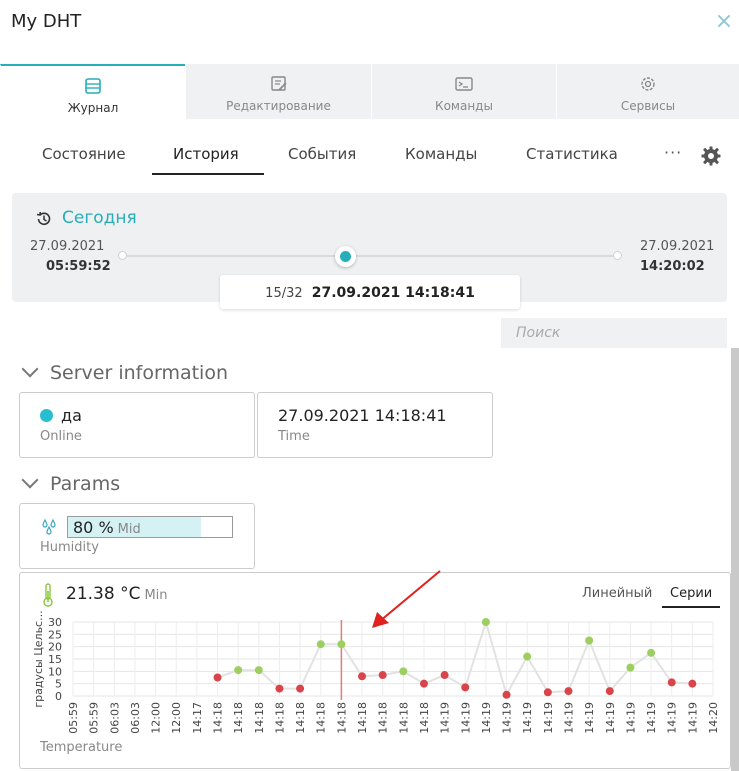 The image size is (739, 771). What do you see at coordinates (55, 671) in the screenshot?
I see `chart-y-tick-label: 10` at bounding box center [55, 671].